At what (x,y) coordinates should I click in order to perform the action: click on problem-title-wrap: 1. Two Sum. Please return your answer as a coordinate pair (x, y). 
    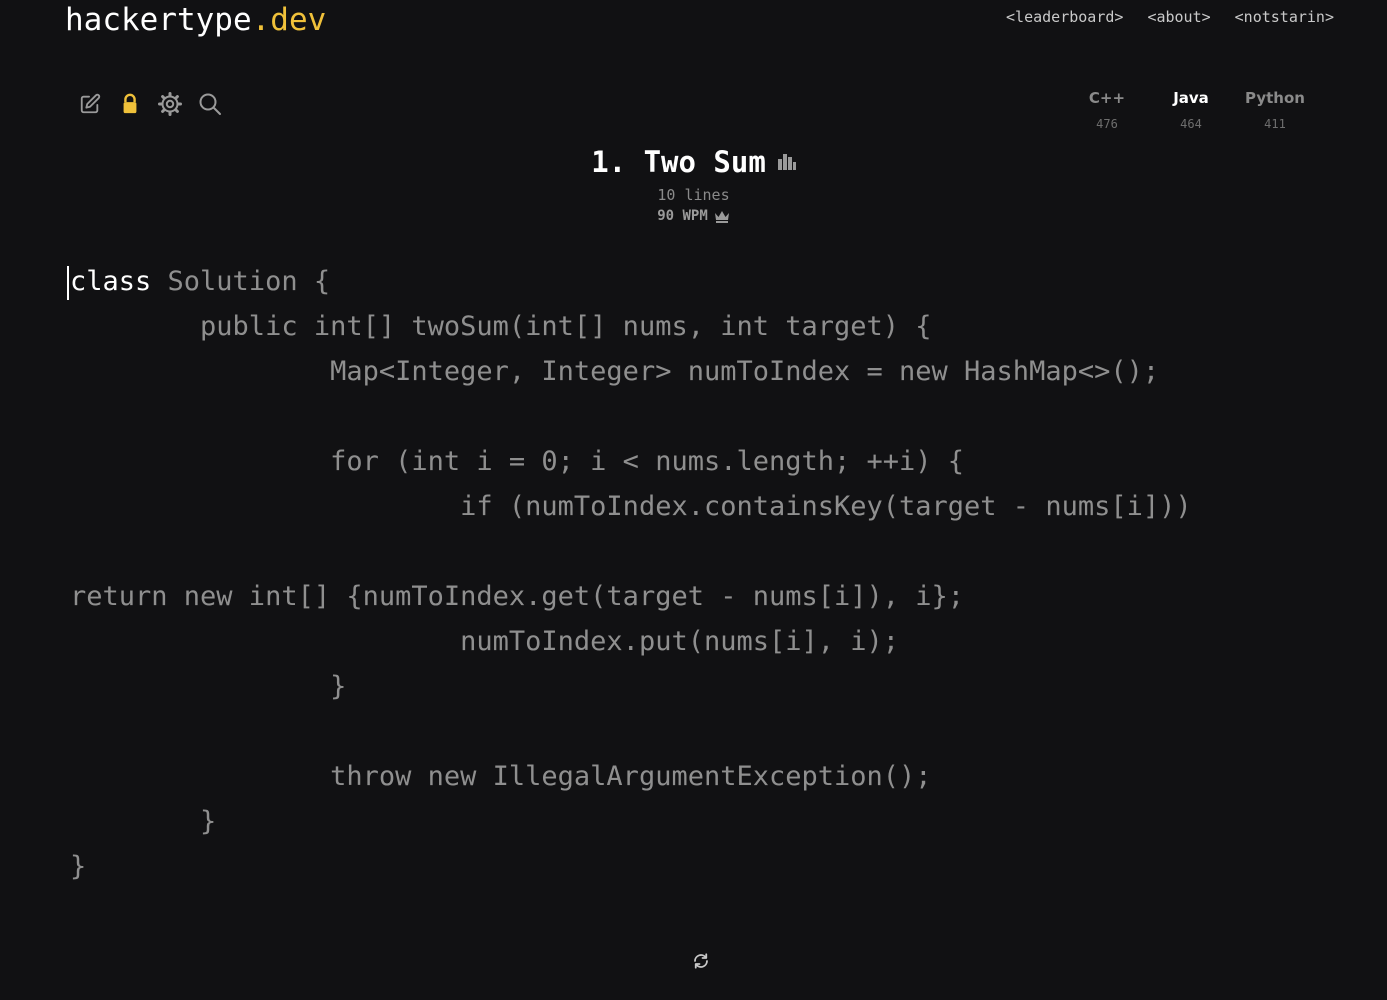
    Looking at the image, I should click on (693, 162).